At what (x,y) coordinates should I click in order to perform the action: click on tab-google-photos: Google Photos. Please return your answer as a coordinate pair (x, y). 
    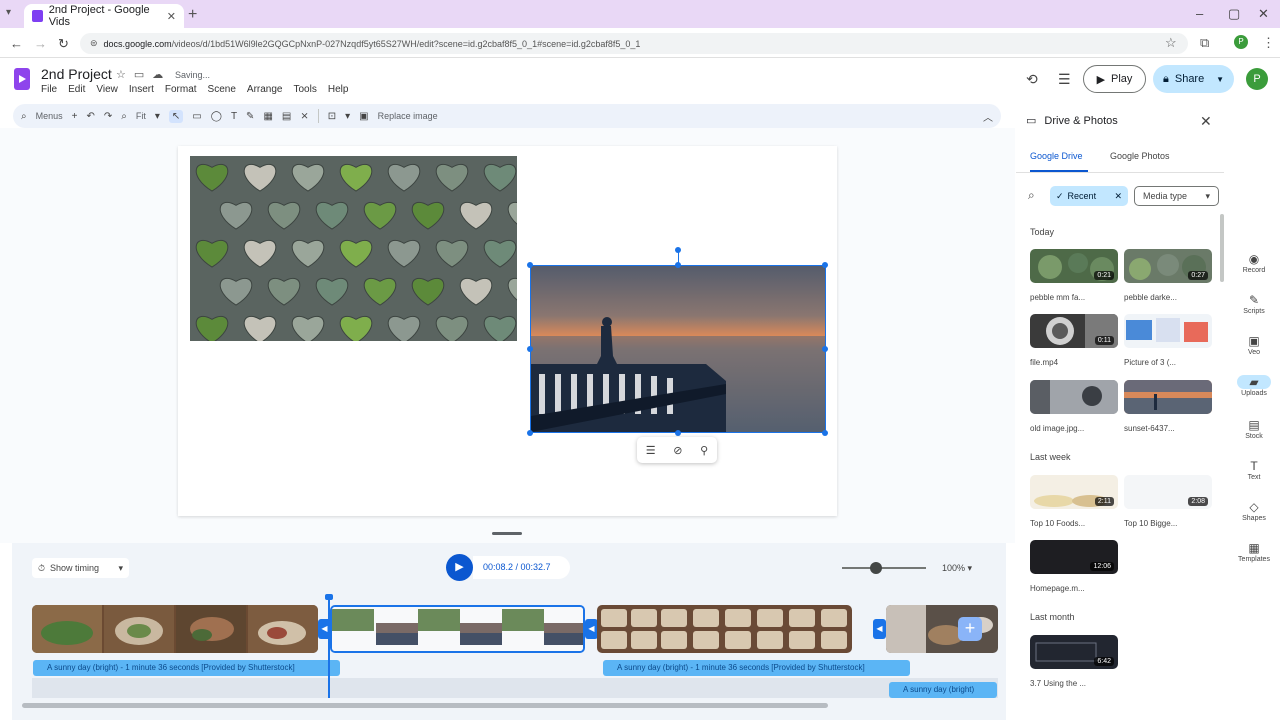
    Looking at the image, I should click on (1140, 156).